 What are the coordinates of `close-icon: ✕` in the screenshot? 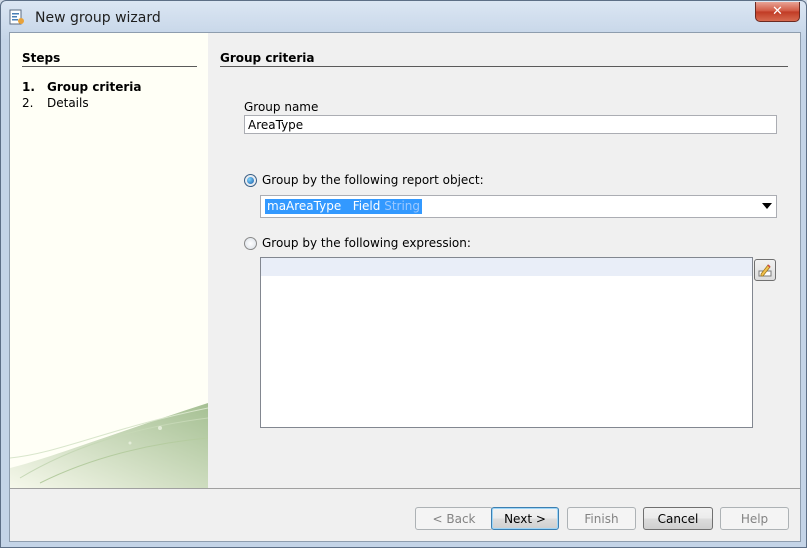 It's located at (777, 11).